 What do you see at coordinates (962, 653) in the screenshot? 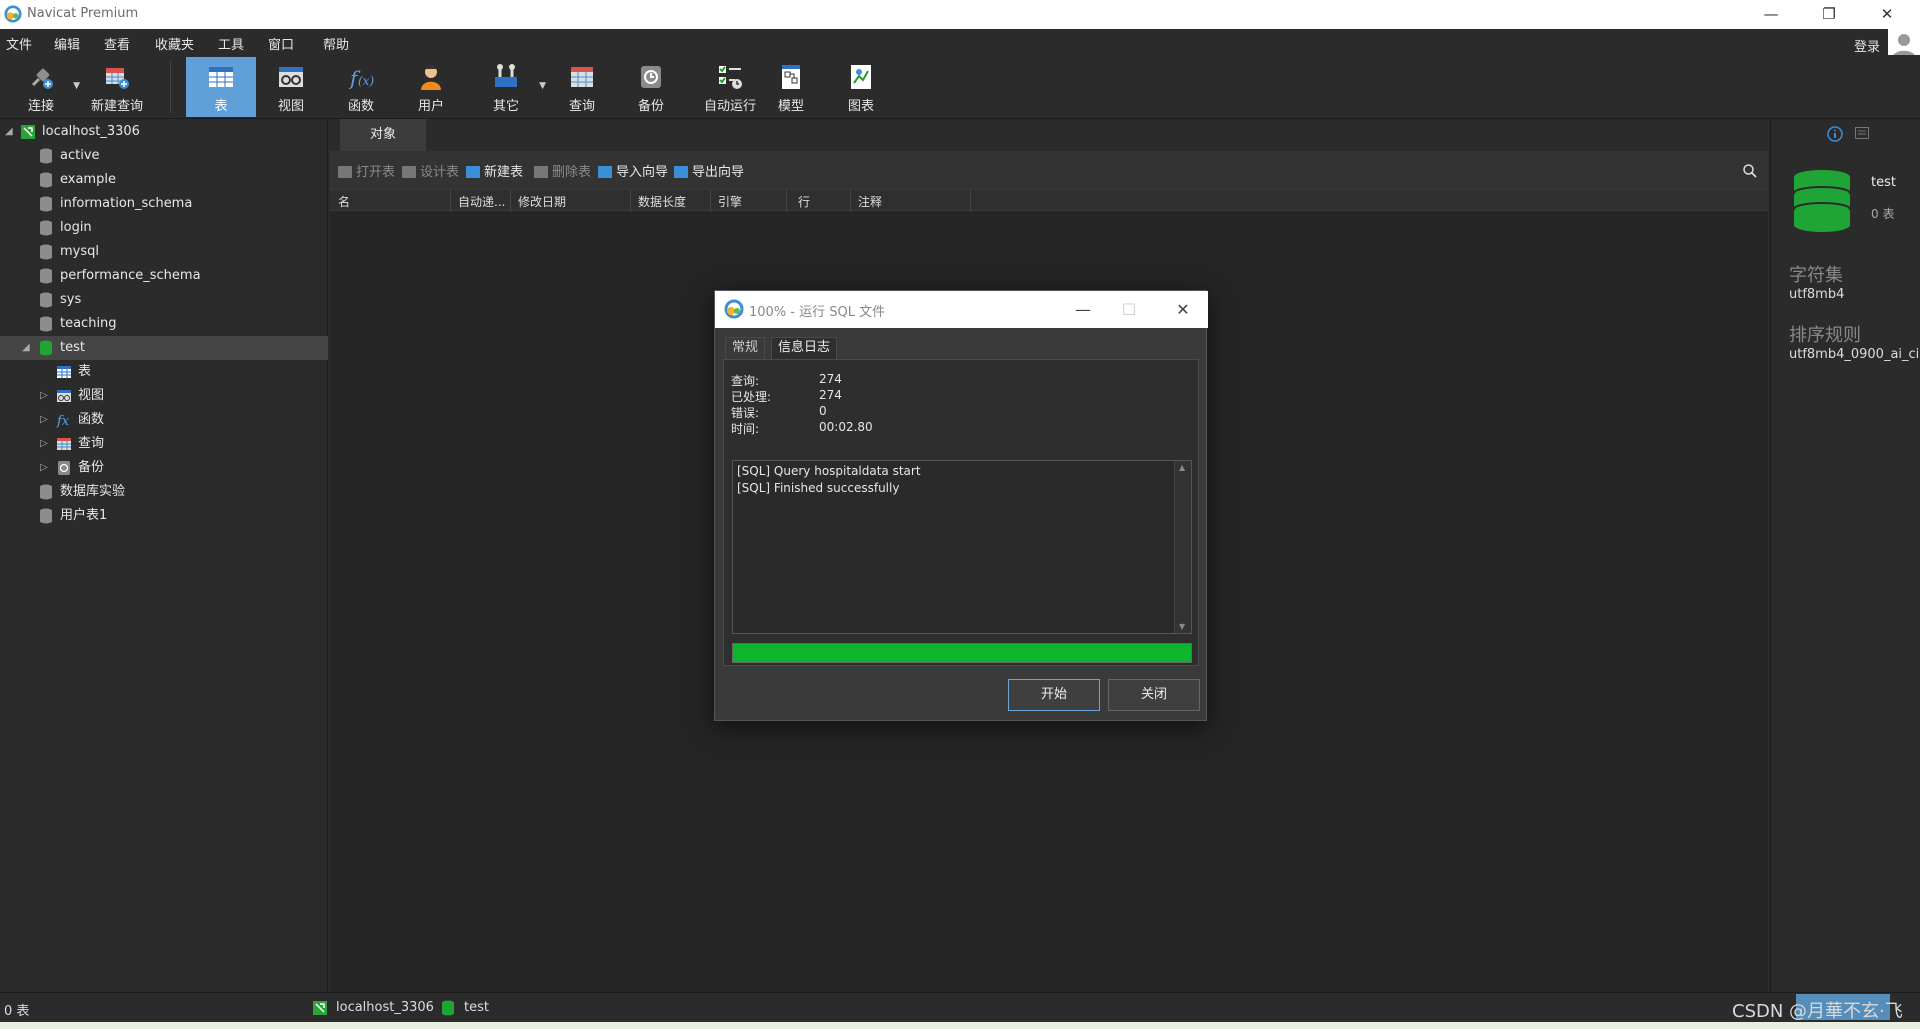
I see `progress-bar` at bounding box center [962, 653].